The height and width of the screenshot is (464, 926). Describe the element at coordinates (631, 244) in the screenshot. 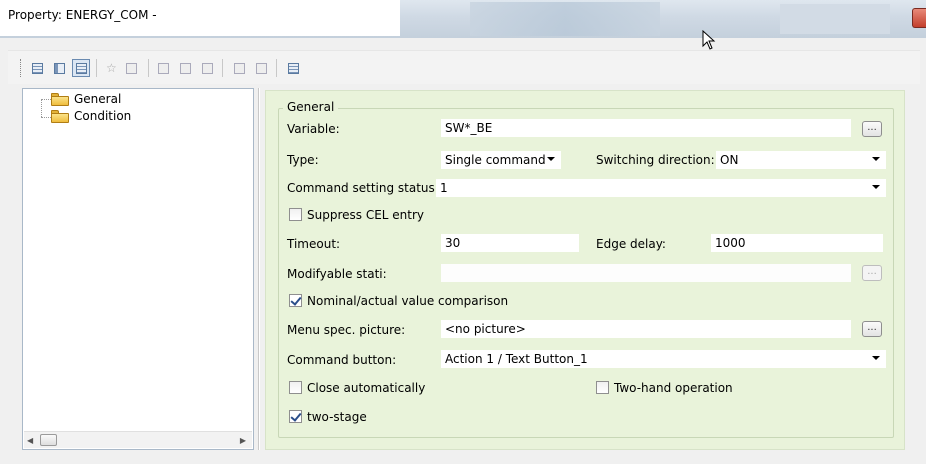

I see `edge-delay-label: Edge delay:` at that location.